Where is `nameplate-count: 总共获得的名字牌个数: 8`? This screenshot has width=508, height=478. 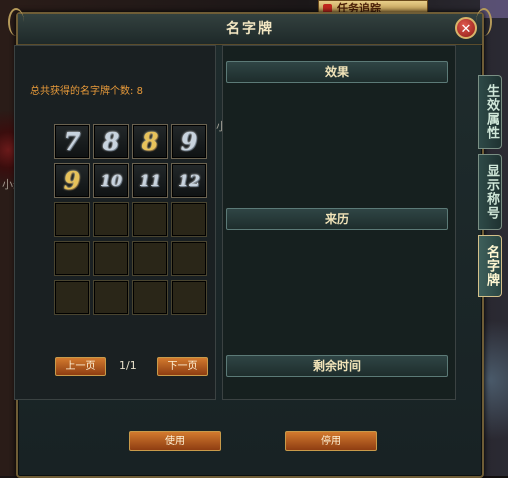
nameplate-count: 总共获得的名字牌个数: 8 is located at coordinates (86, 89).